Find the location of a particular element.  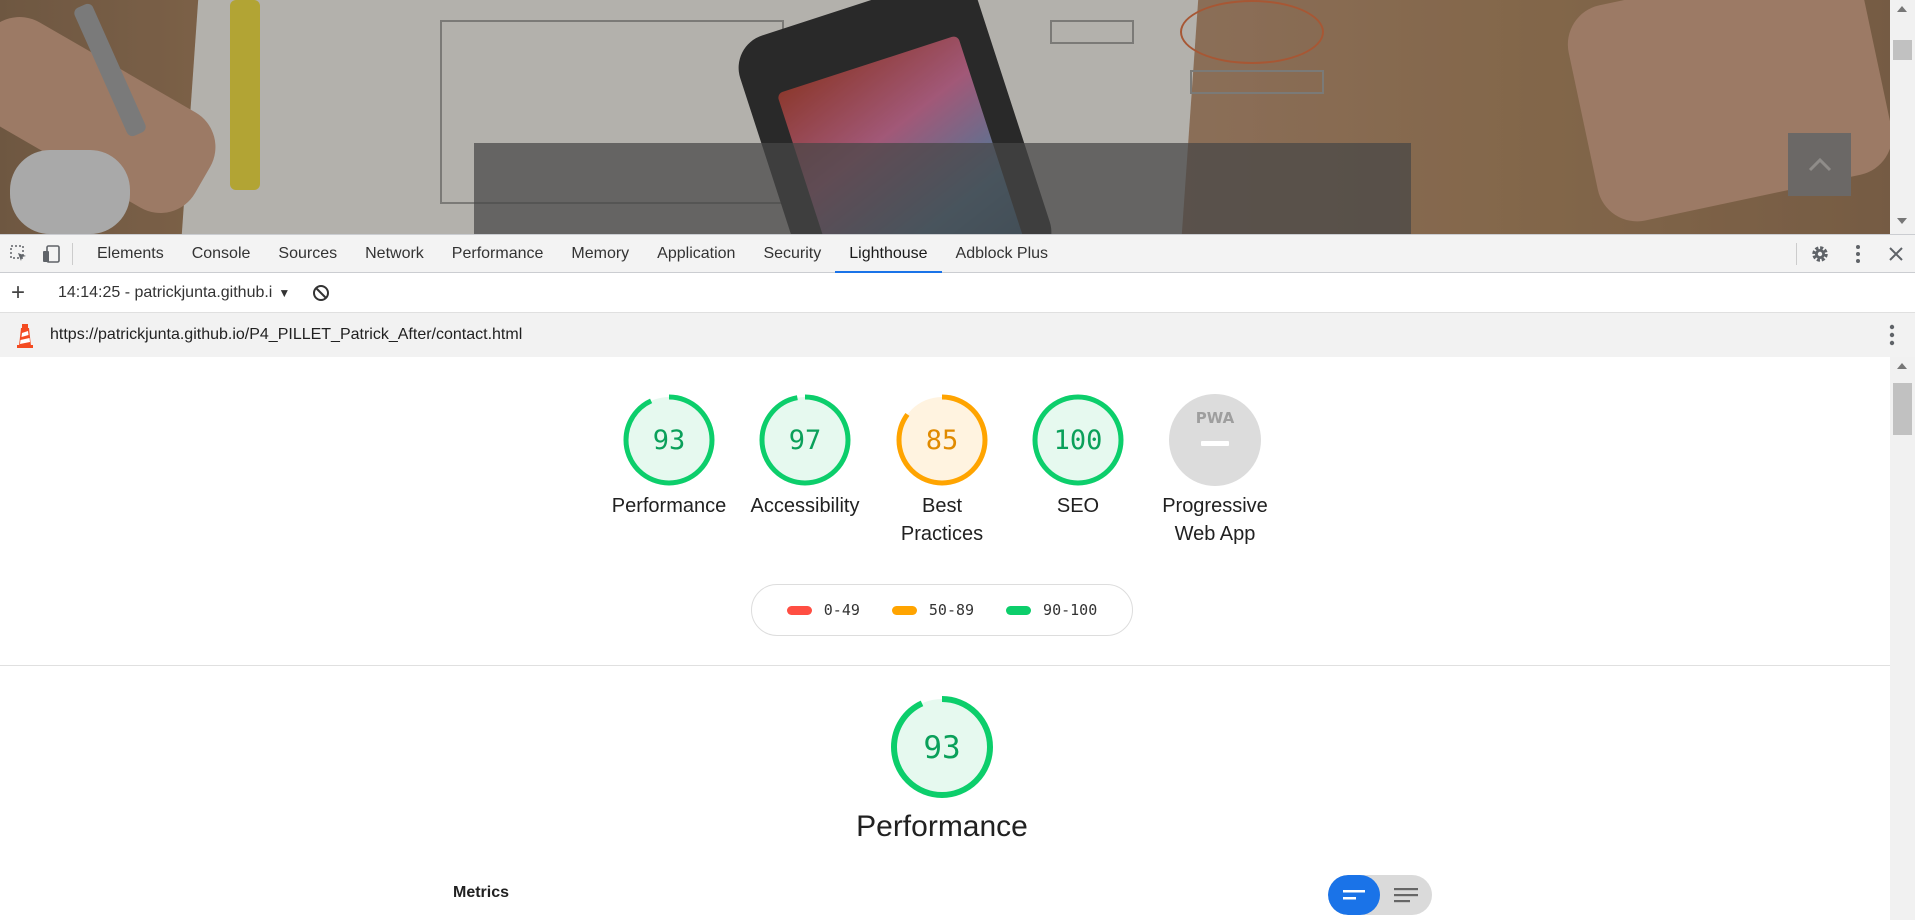

tab-memory: Memory is located at coordinates (600, 254).